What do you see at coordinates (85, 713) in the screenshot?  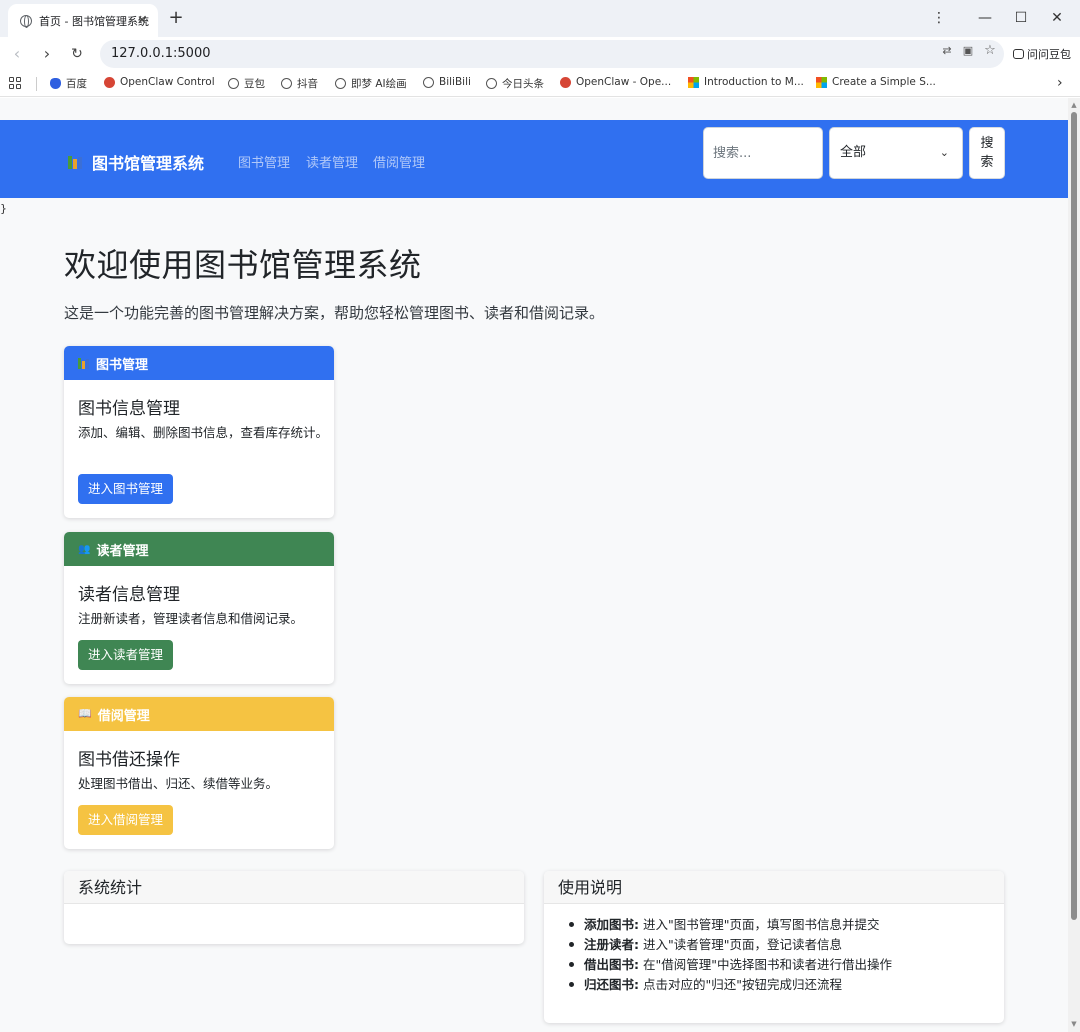 I see `open-book-icon: 📖` at bounding box center [85, 713].